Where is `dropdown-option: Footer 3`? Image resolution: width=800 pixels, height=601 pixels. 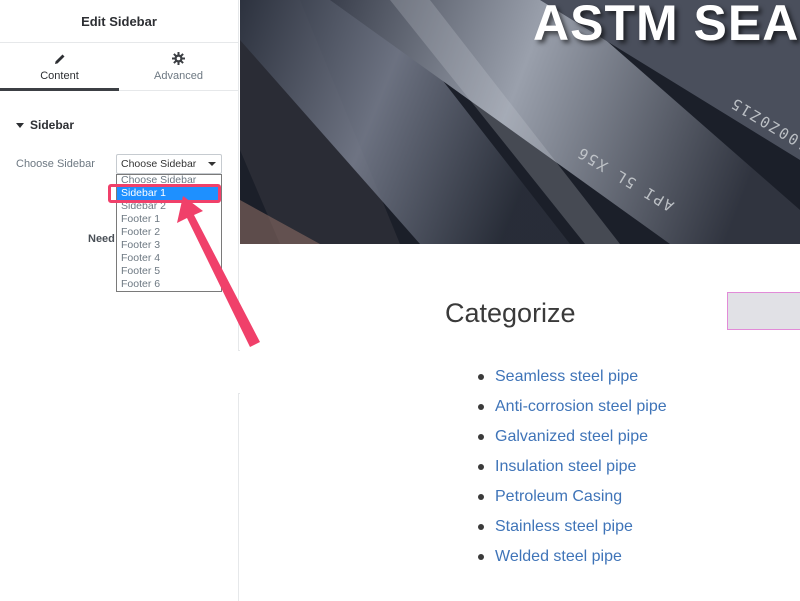 dropdown-option: Footer 3 is located at coordinates (169, 245).